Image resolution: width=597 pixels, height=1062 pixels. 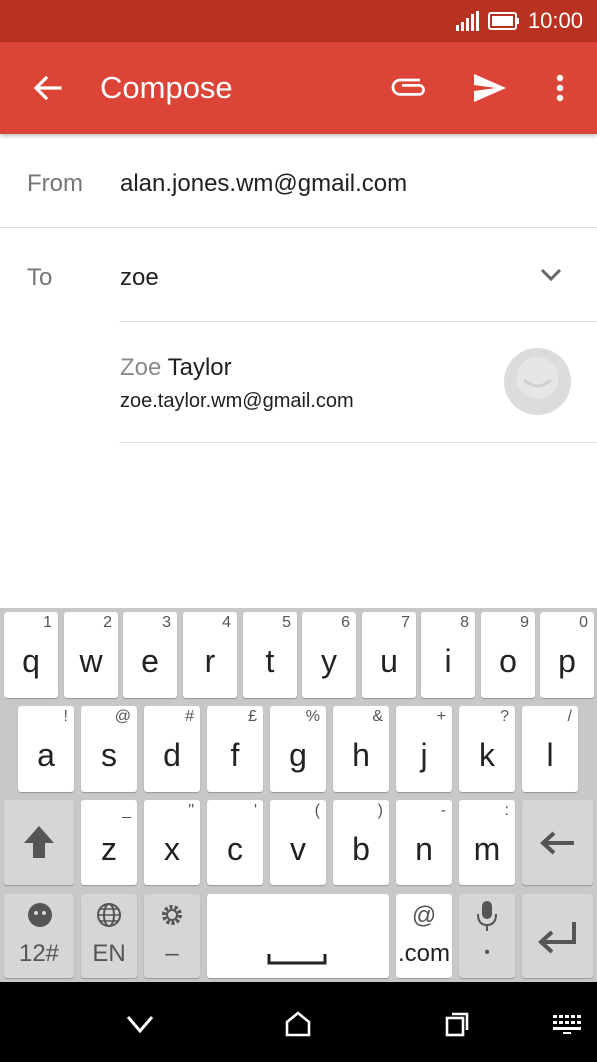 What do you see at coordinates (560, 88) in the screenshot?
I see `more-options-button` at bounding box center [560, 88].